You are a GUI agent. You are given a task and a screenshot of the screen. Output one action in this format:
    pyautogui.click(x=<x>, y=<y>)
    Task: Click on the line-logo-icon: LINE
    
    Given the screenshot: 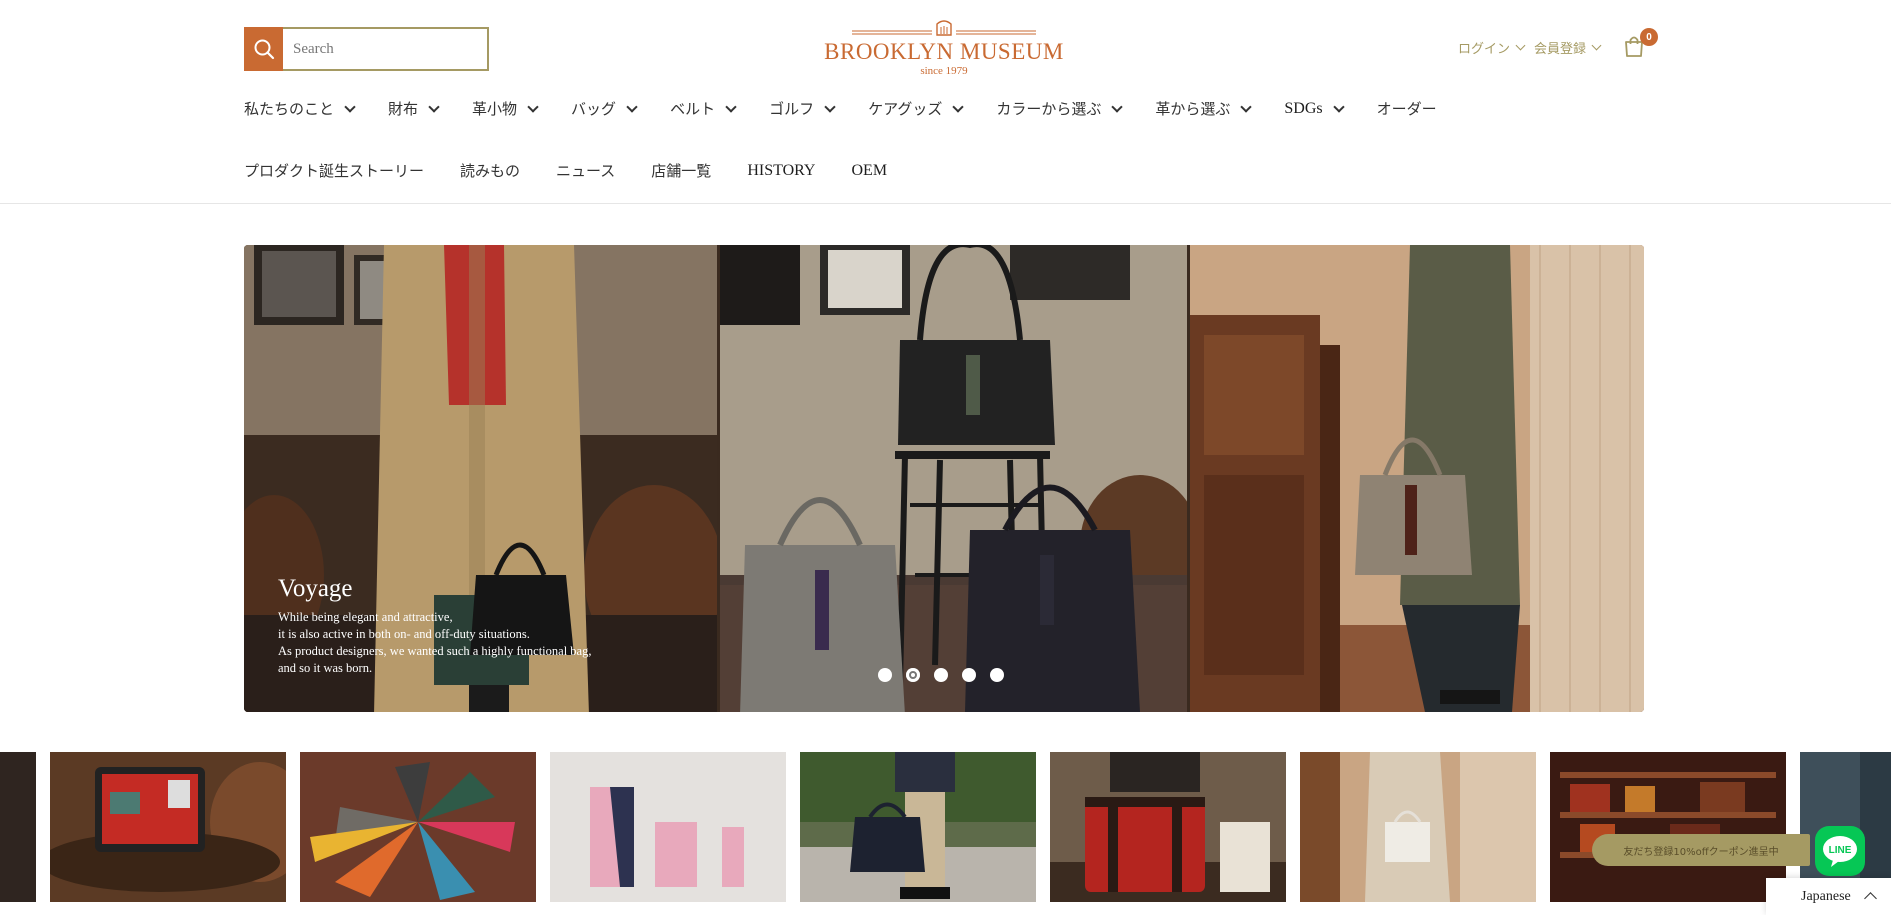 What is the action you would take?
    pyautogui.click(x=1840, y=851)
    